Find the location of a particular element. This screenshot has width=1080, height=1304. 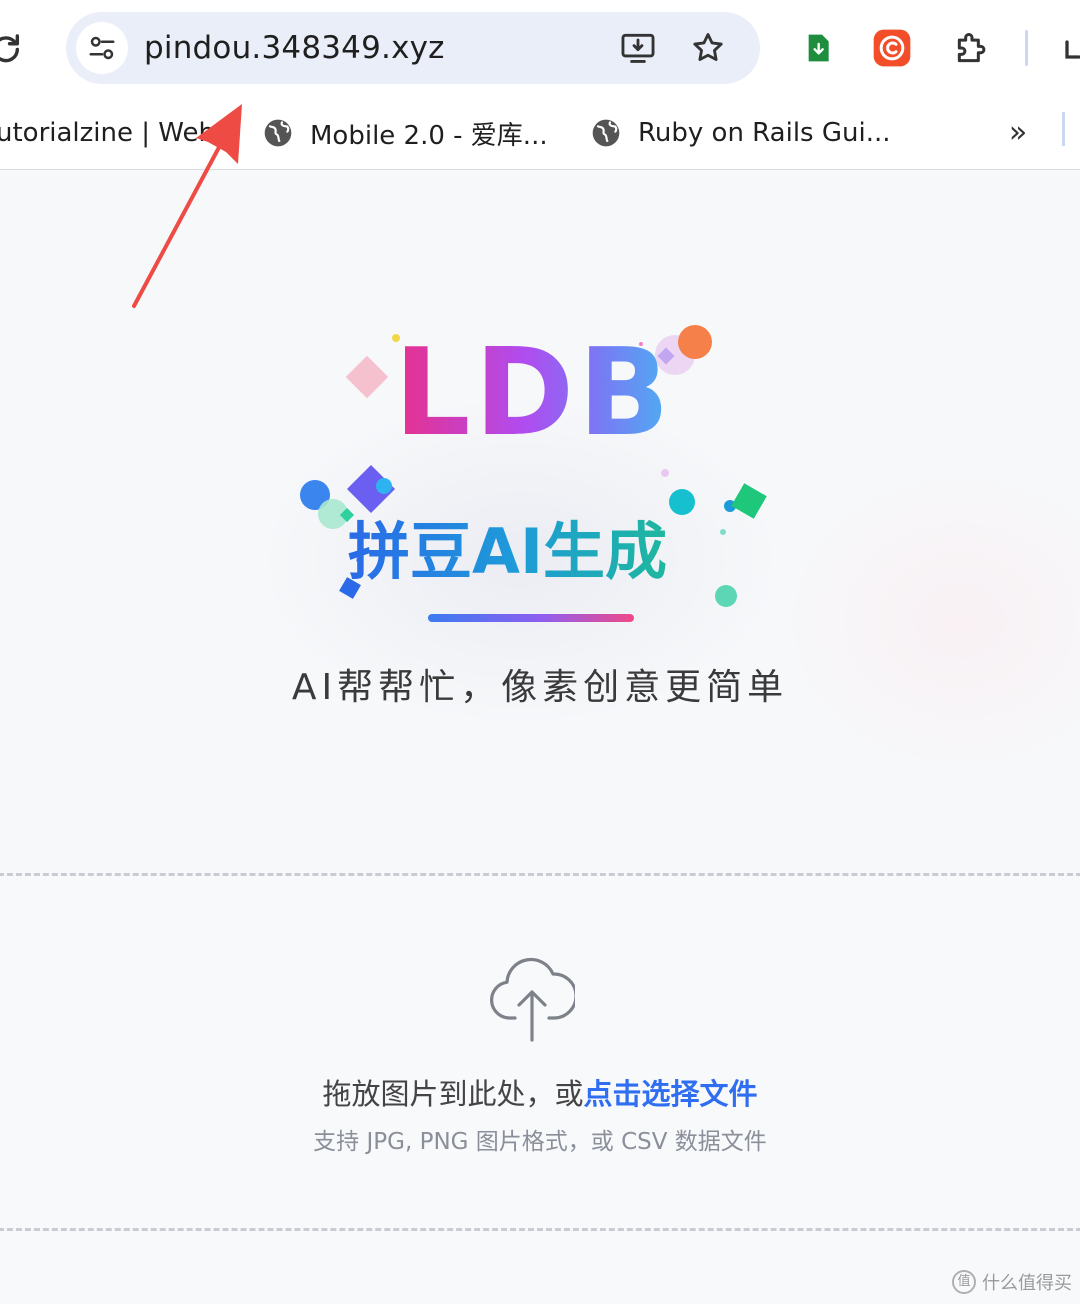

drop-instruction: 拖放图片到此处，或点击选择文件 is located at coordinates (540, 1094).